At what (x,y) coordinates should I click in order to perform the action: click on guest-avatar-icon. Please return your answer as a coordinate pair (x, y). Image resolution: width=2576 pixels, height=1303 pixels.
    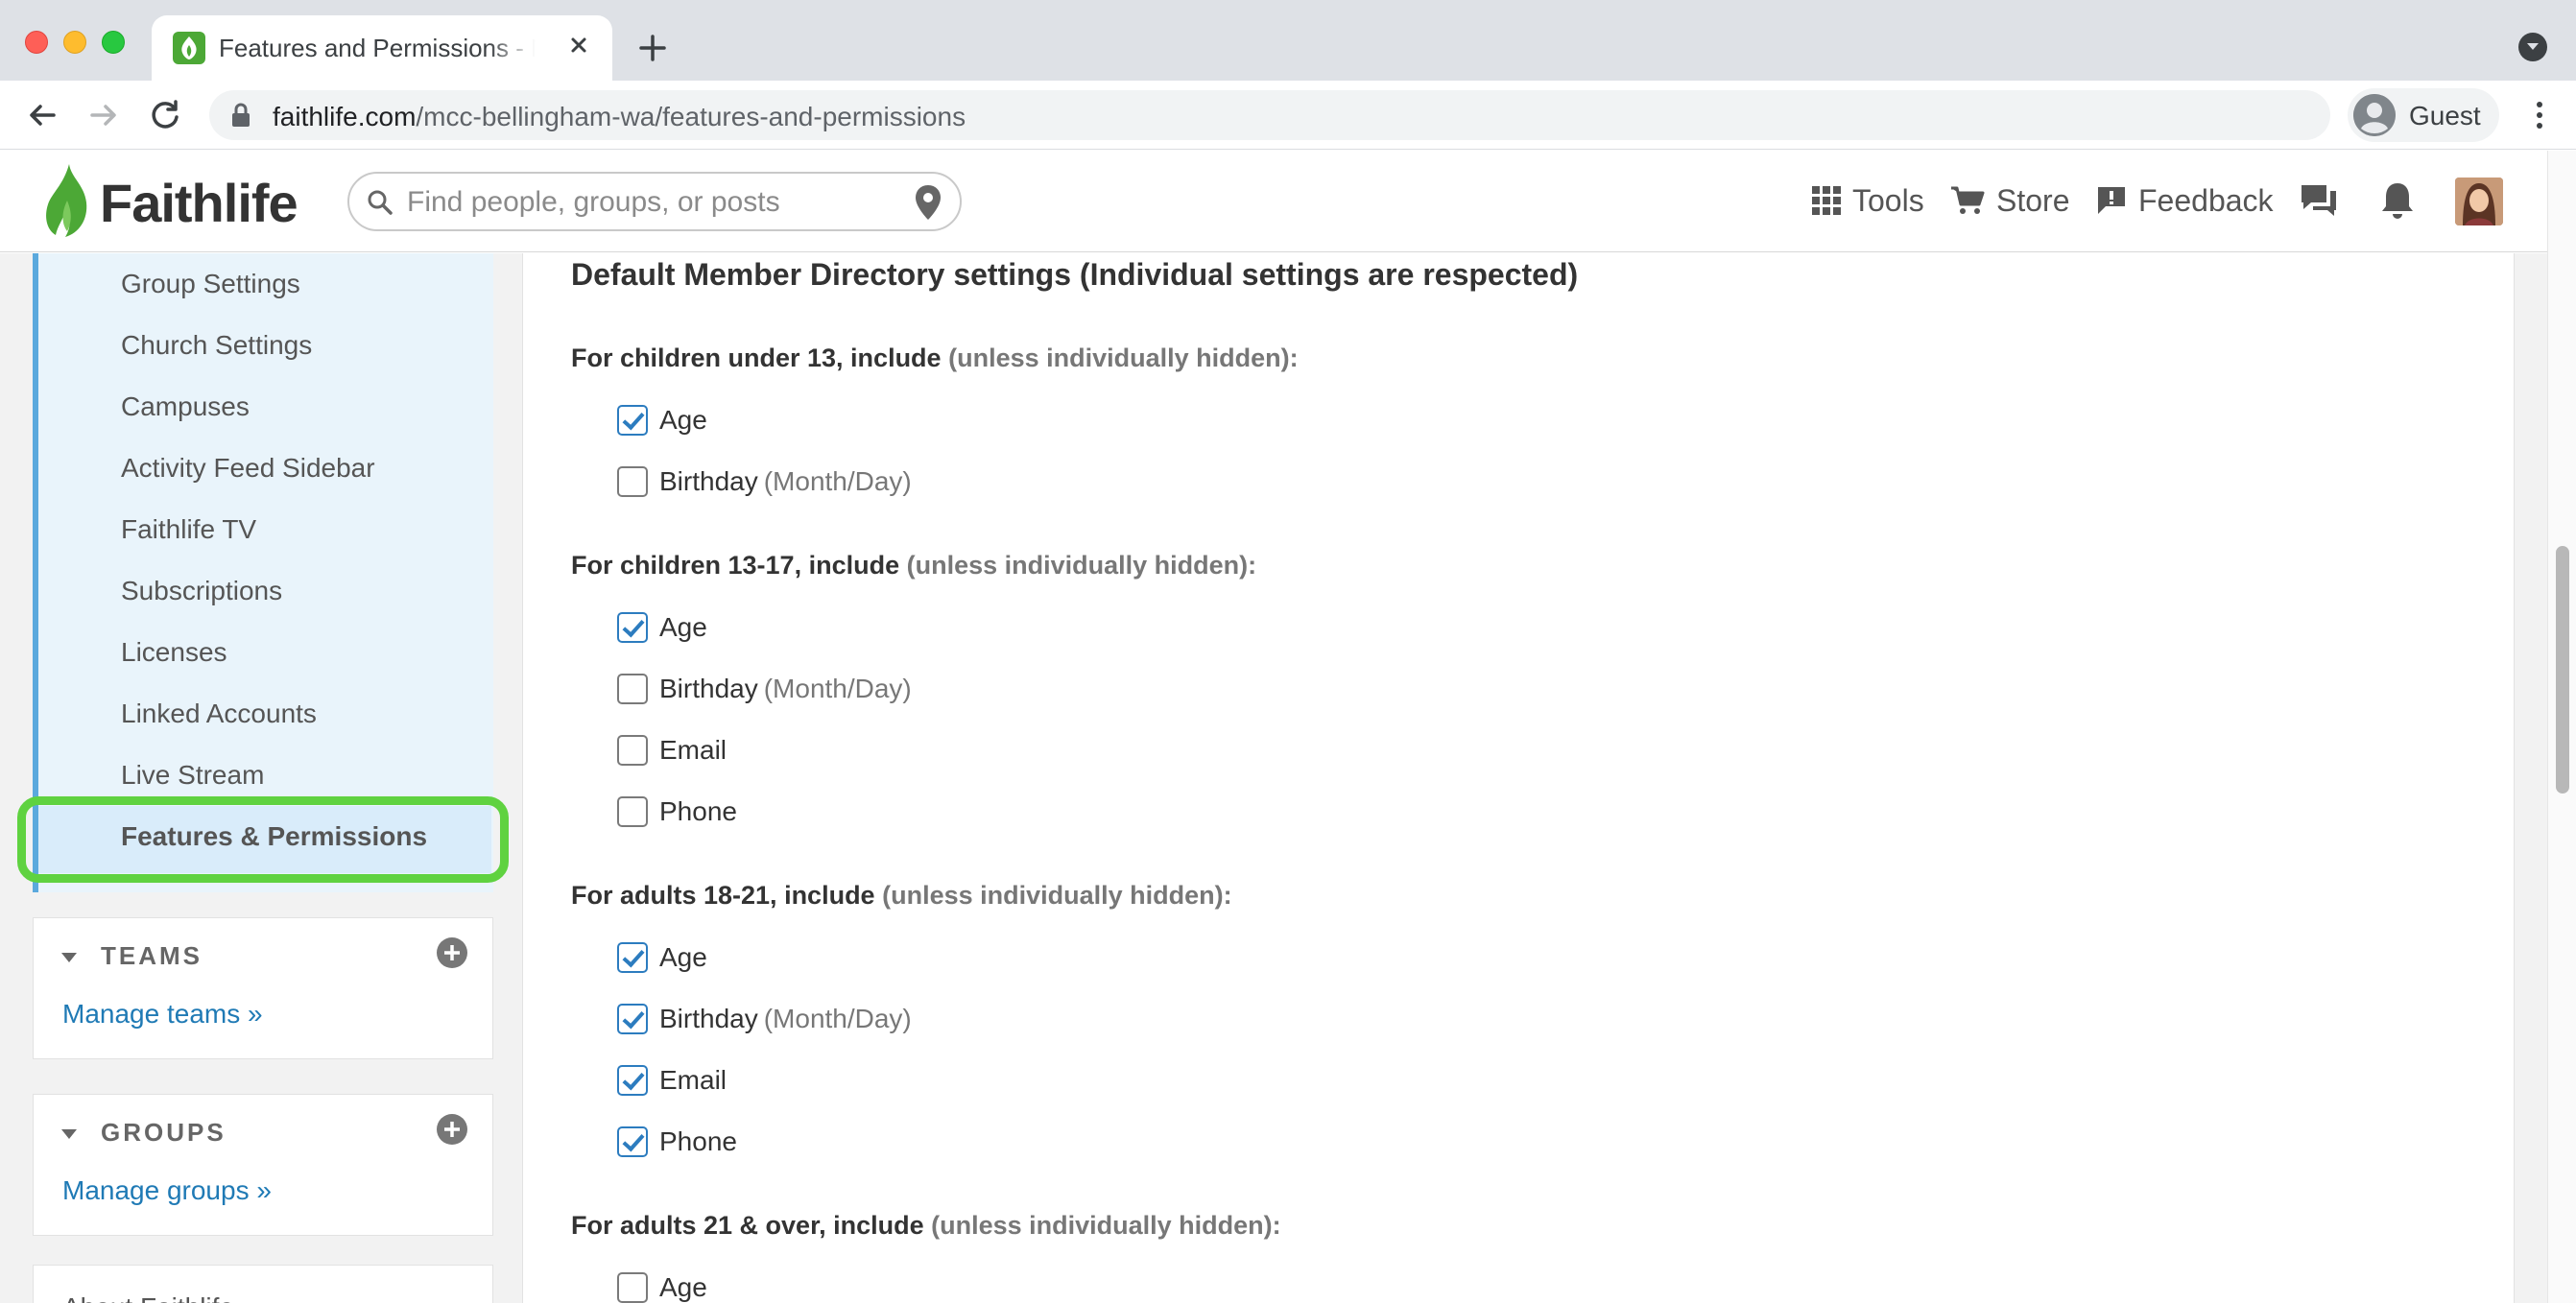
    Looking at the image, I should click on (2374, 115).